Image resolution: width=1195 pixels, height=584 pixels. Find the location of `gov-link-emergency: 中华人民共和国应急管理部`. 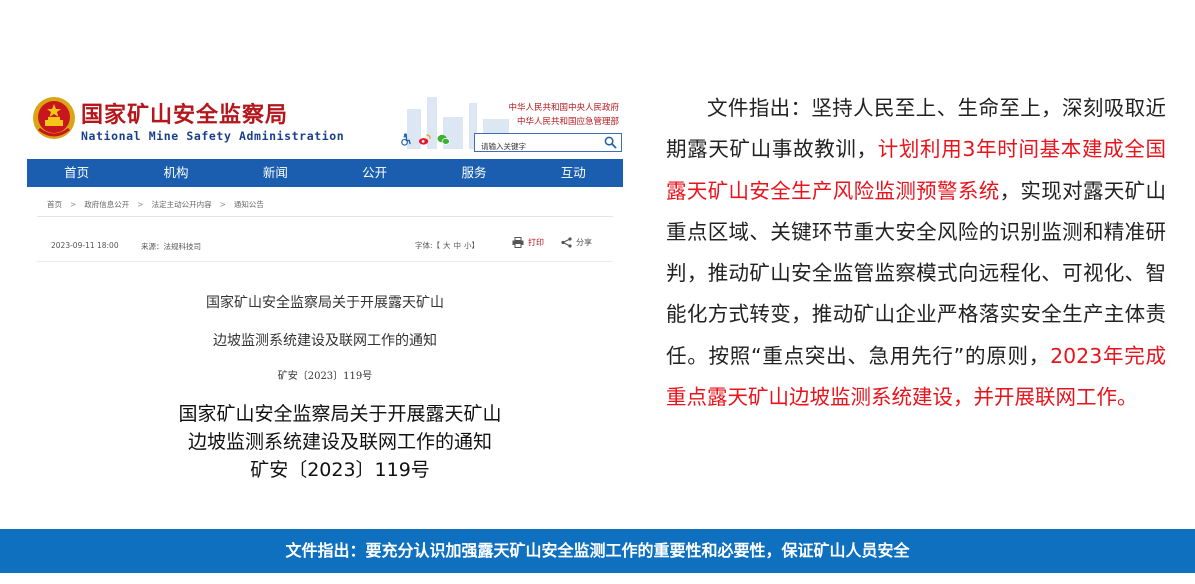

gov-link-emergency: 中华人民共和国应急管理部 is located at coordinates (568, 121).